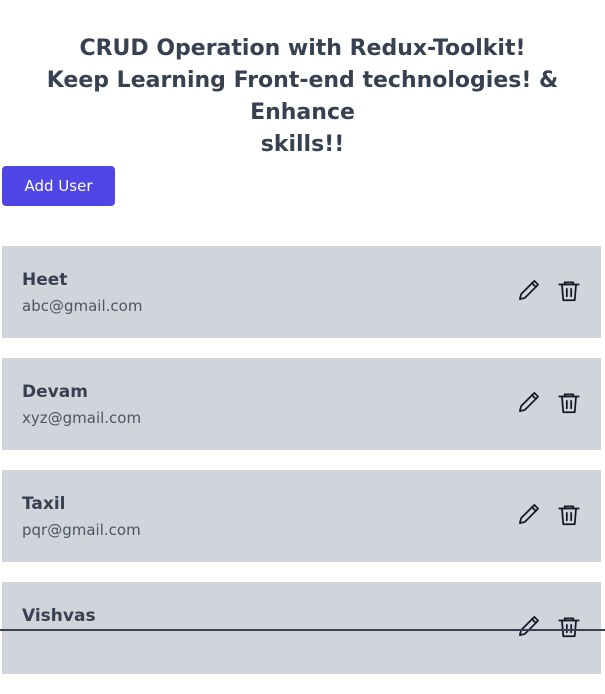 Image resolution: width=605 pixels, height=694 pixels. Describe the element at coordinates (58, 186) in the screenshot. I see `add-user-button: Add User` at that location.